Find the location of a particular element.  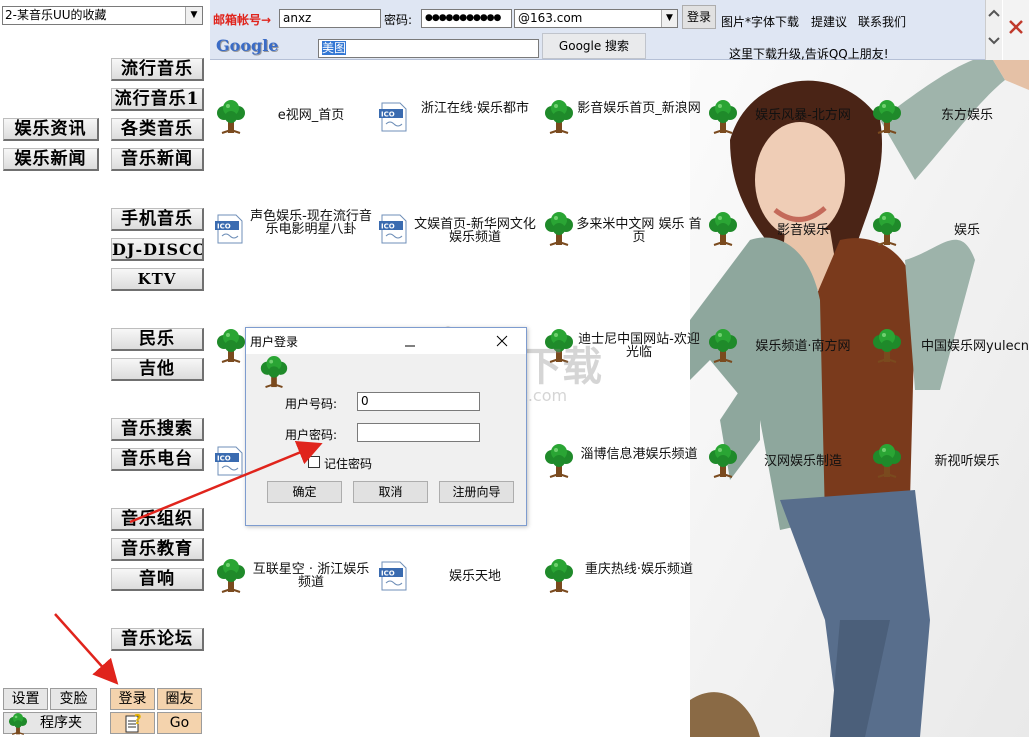

google-search-button: Google 搜索 is located at coordinates (594, 46).